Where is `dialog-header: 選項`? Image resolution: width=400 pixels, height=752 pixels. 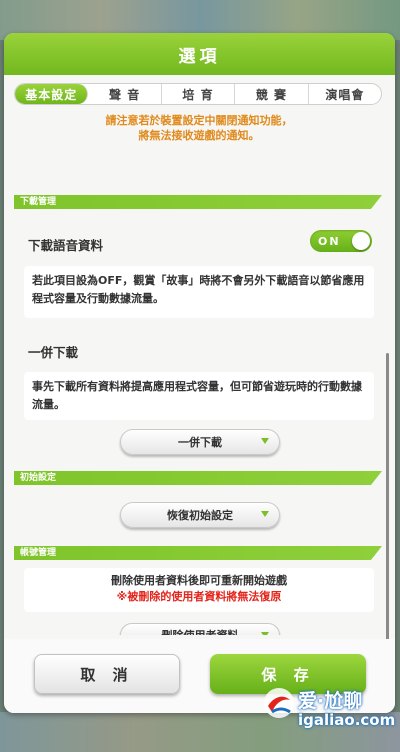 dialog-header: 選項 is located at coordinates (199, 54).